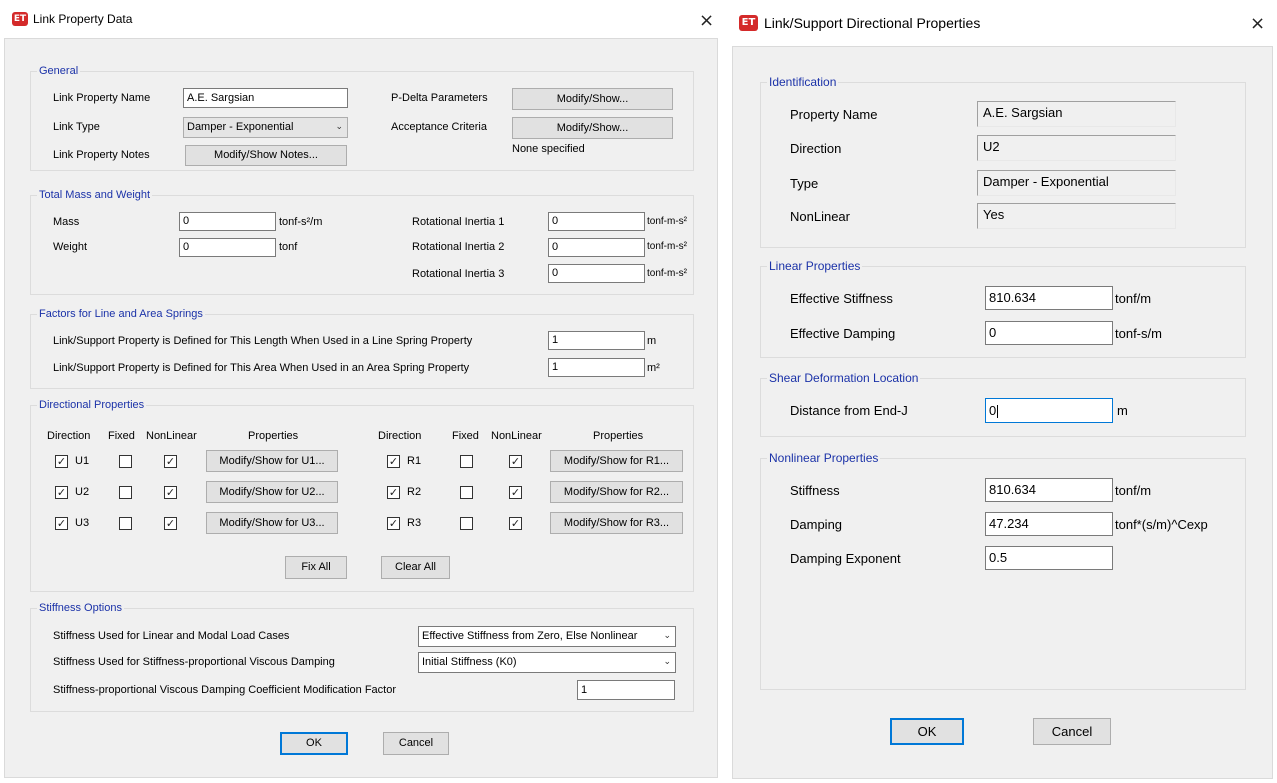 The height and width of the screenshot is (783, 1277). What do you see at coordinates (1076, 114) in the screenshot?
I see `property-name-value: A.E. Sargsian` at bounding box center [1076, 114].